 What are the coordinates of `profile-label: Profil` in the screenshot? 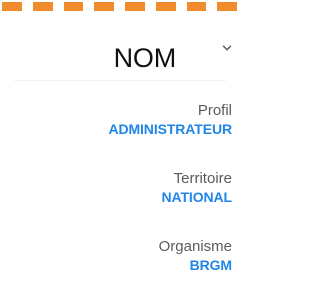 It's located at (214, 110).